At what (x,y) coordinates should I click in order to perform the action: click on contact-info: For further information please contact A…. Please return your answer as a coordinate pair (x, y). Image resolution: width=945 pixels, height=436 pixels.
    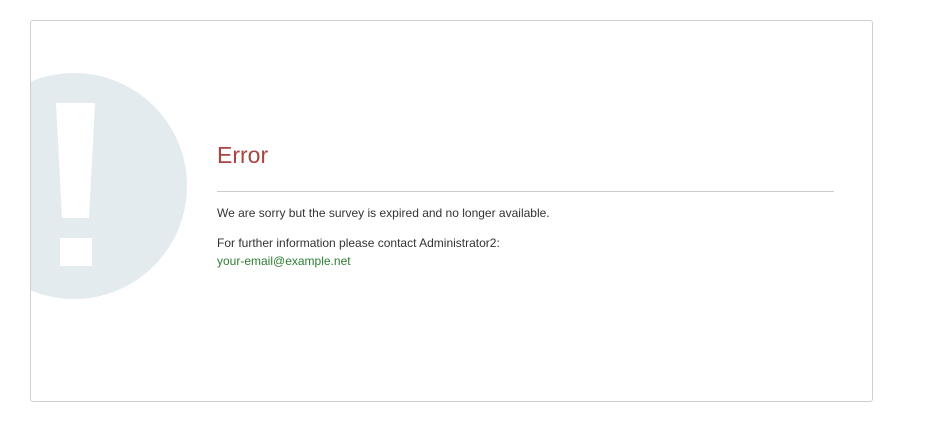
    Looking at the image, I should click on (525, 252).